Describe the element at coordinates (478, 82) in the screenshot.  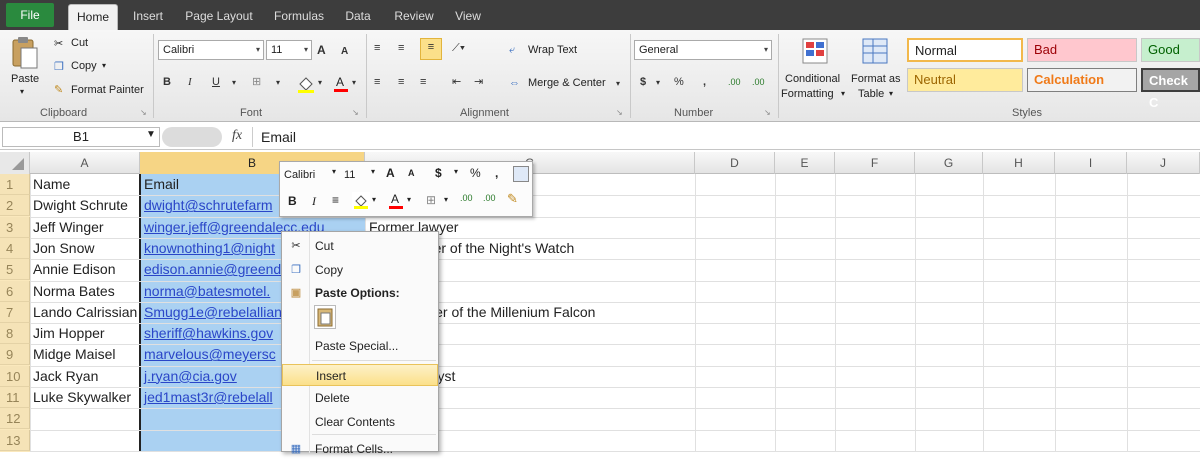
I see `increase-indent-icon: ⇥` at that location.